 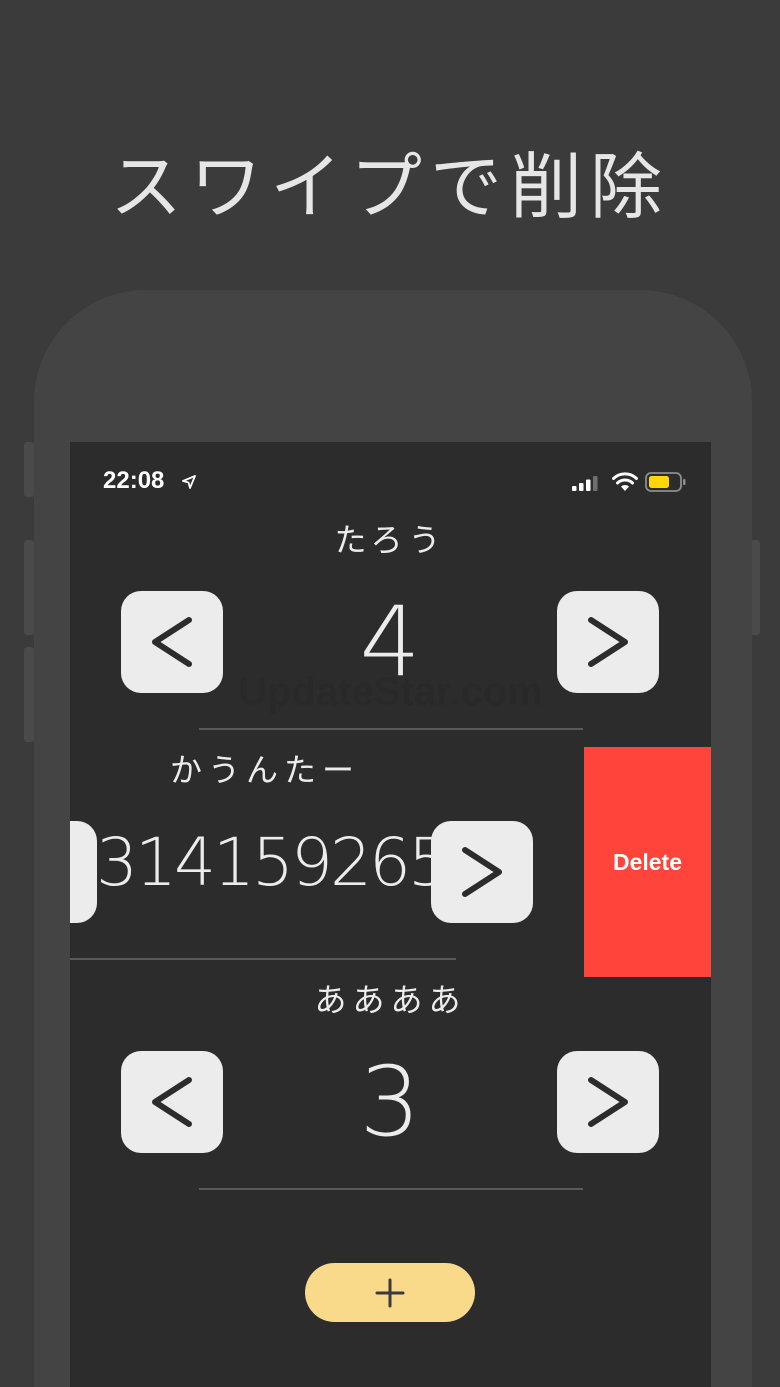 What do you see at coordinates (273, 862) in the screenshot?
I see `counter-value: 314159265` at bounding box center [273, 862].